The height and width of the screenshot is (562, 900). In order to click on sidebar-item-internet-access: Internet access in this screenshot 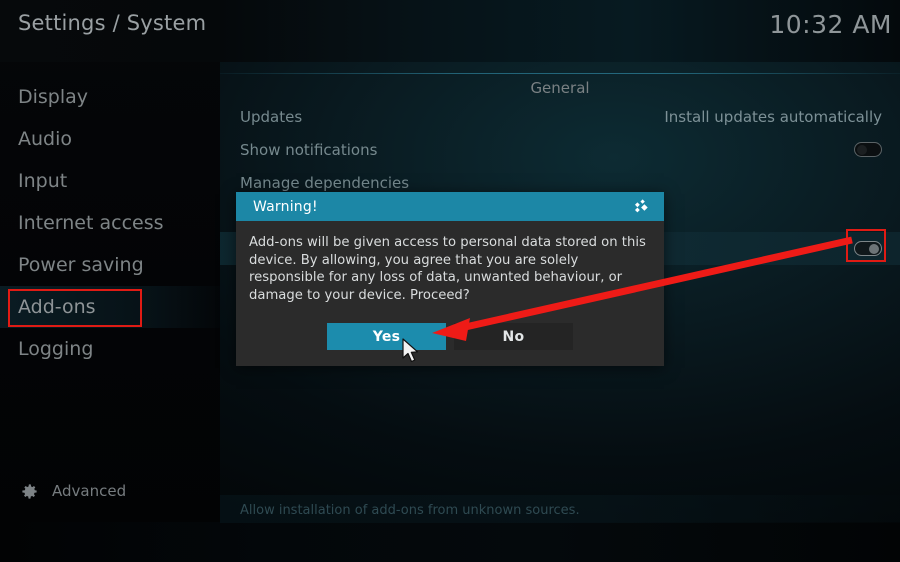, I will do `click(110, 223)`.